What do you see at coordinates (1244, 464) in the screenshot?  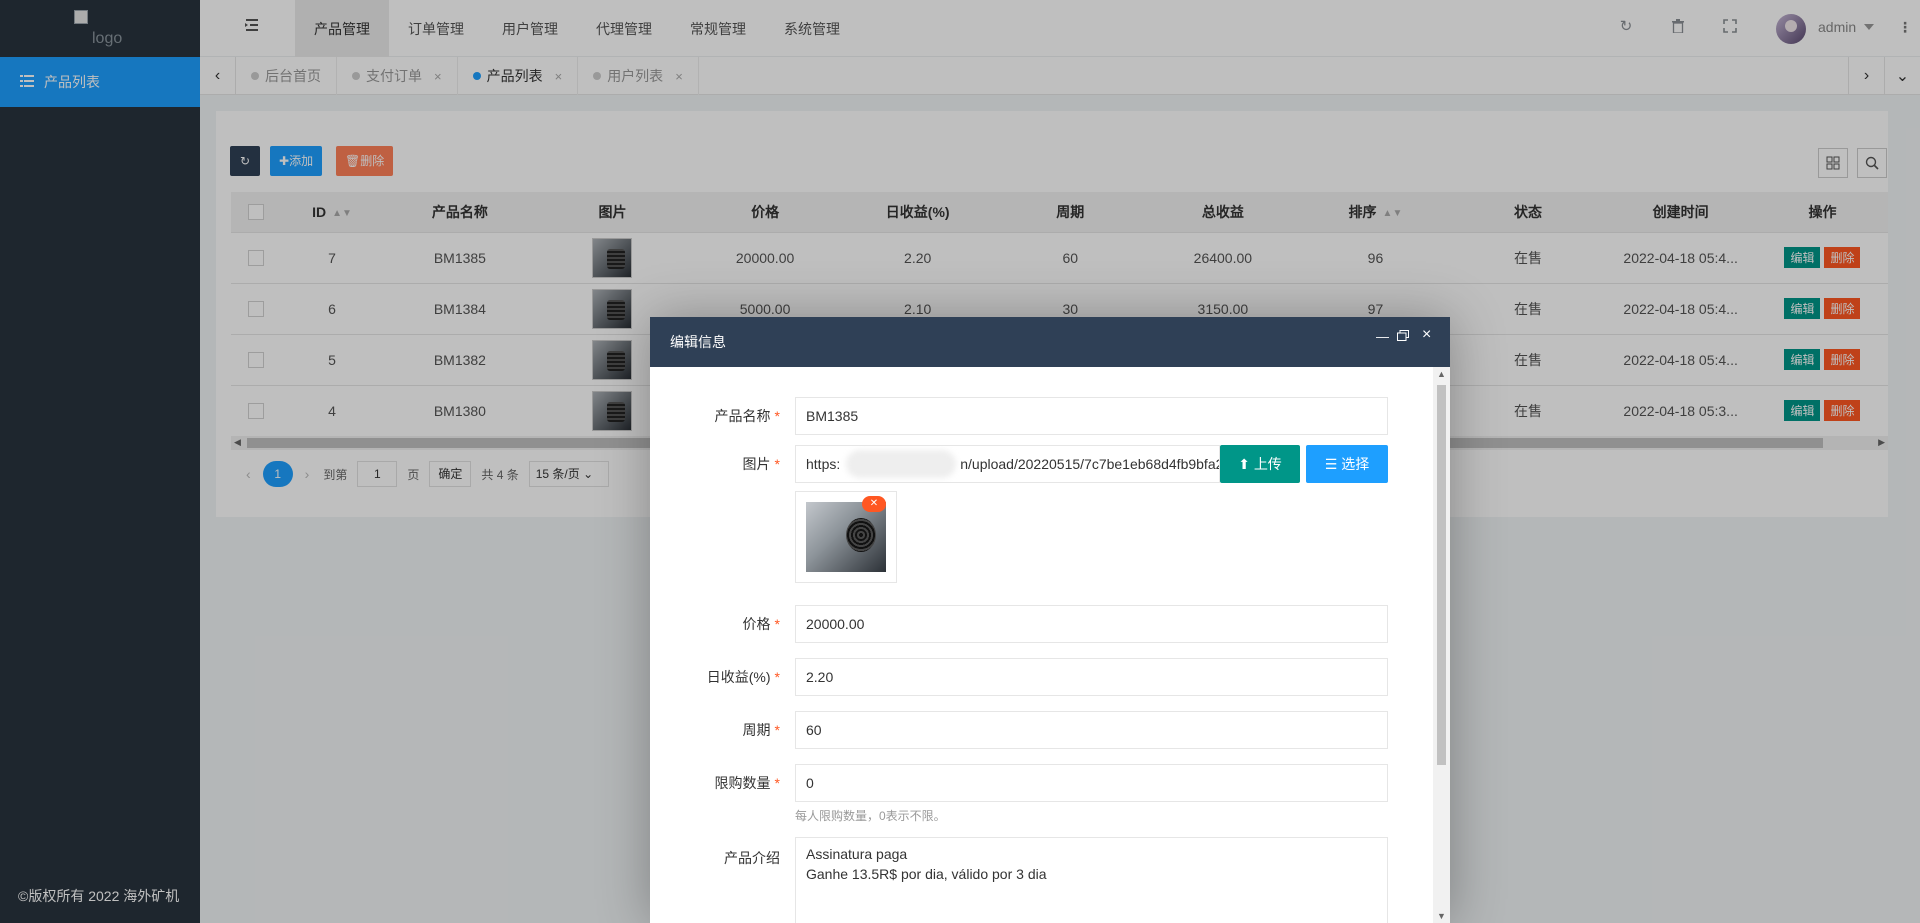 I see `upload-icon: ⬆` at bounding box center [1244, 464].